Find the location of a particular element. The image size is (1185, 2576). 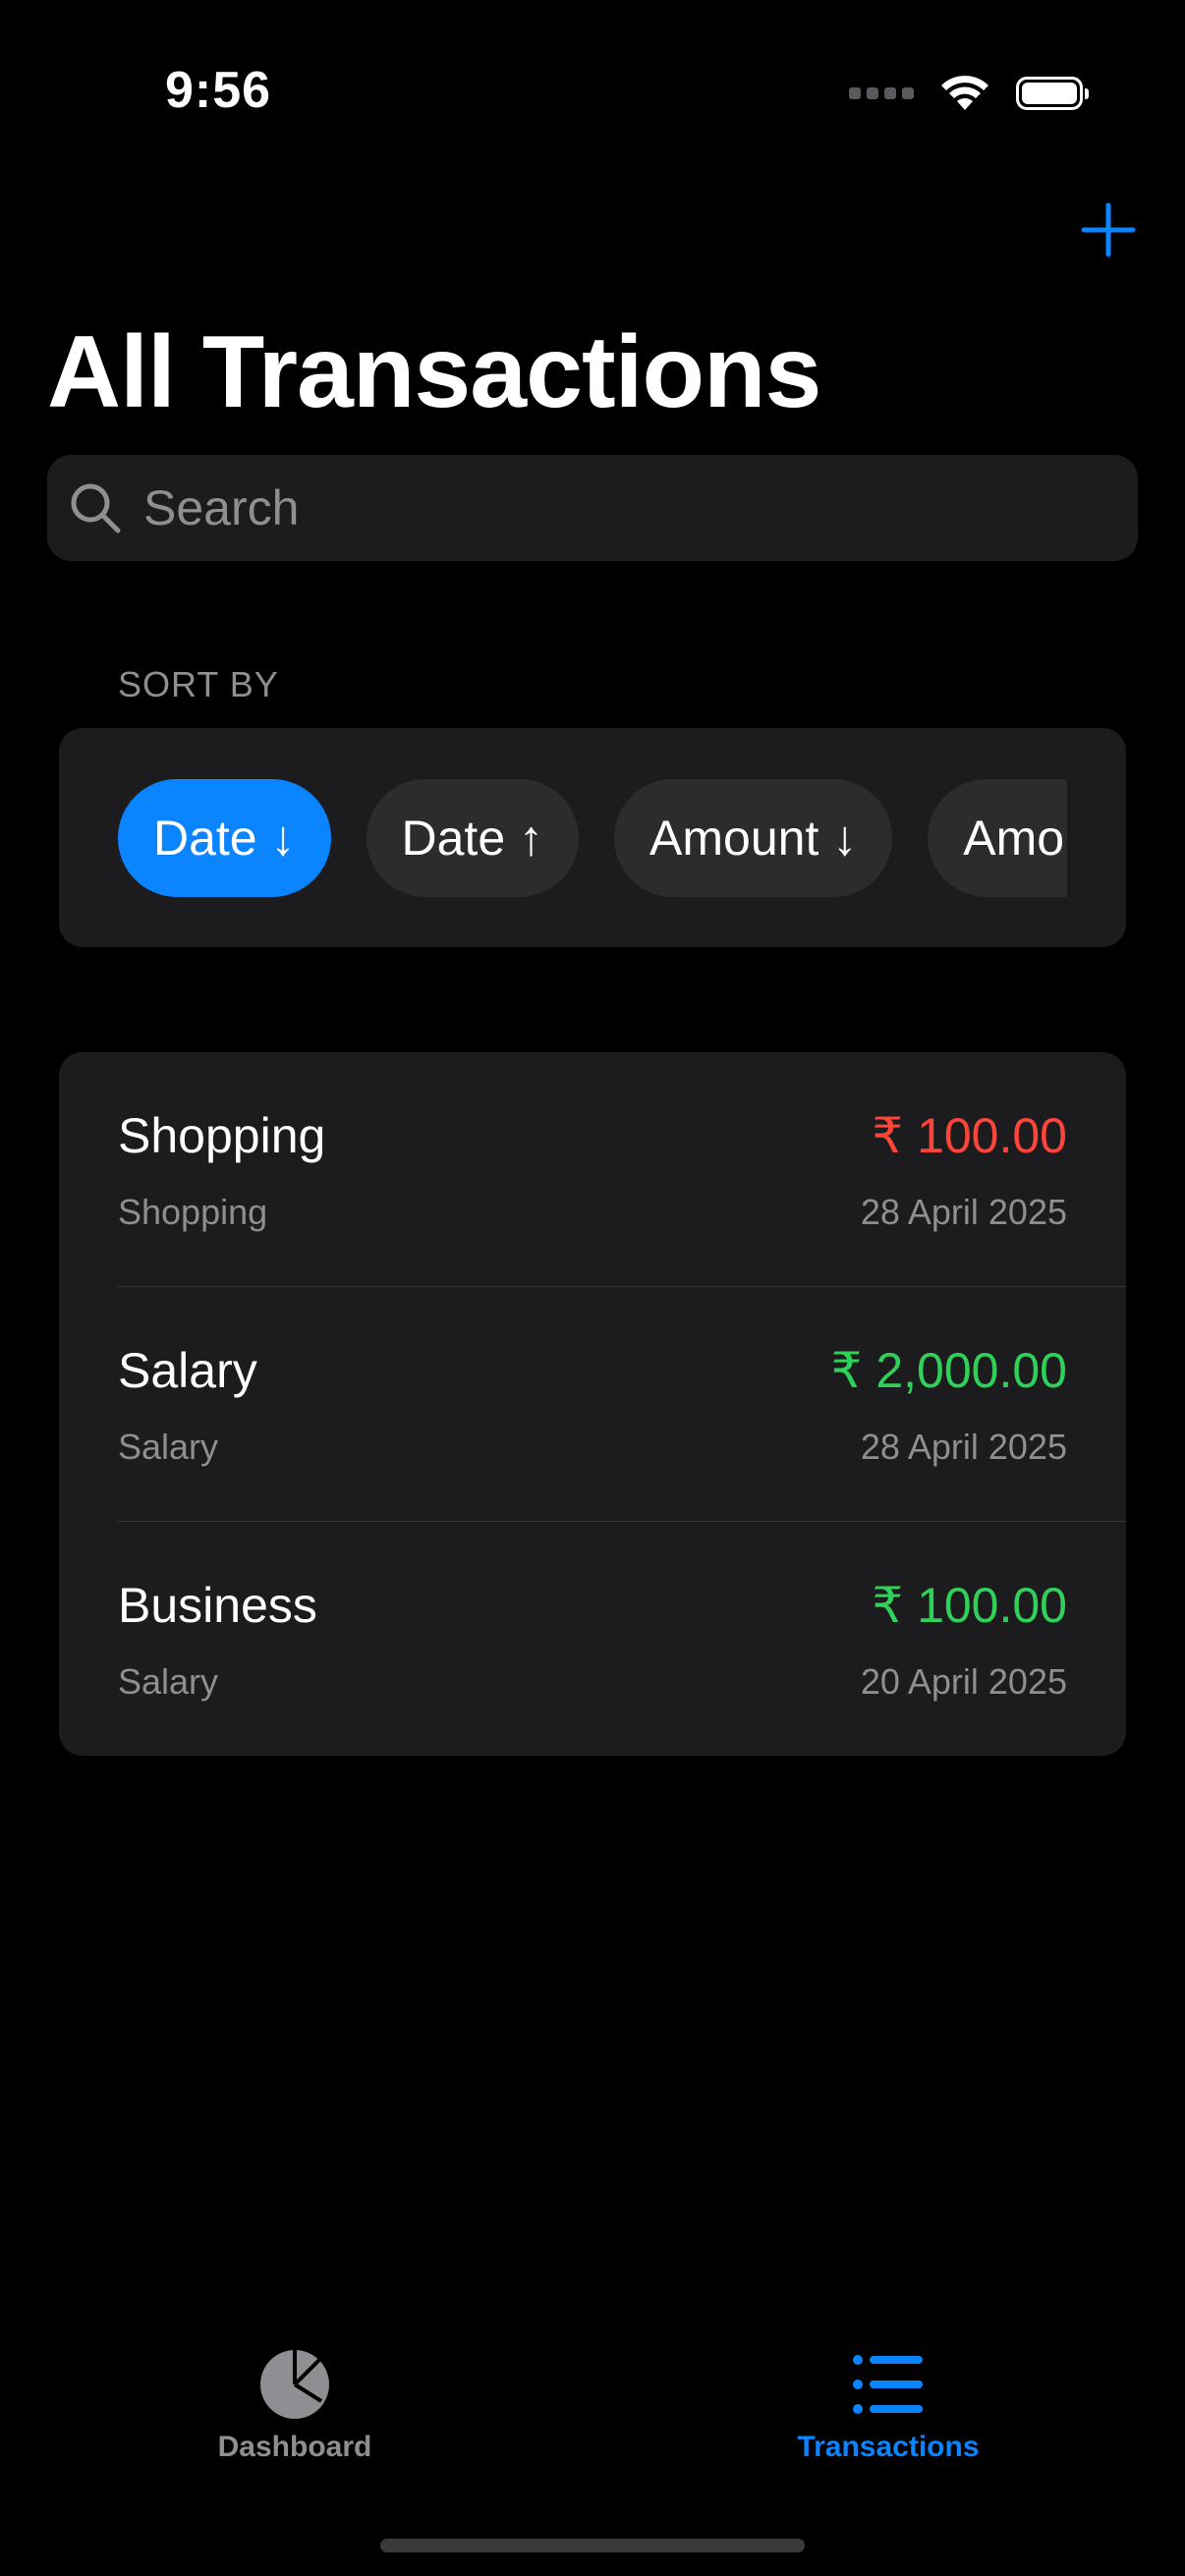

transaction-title: Business is located at coordinates (217, 1605).